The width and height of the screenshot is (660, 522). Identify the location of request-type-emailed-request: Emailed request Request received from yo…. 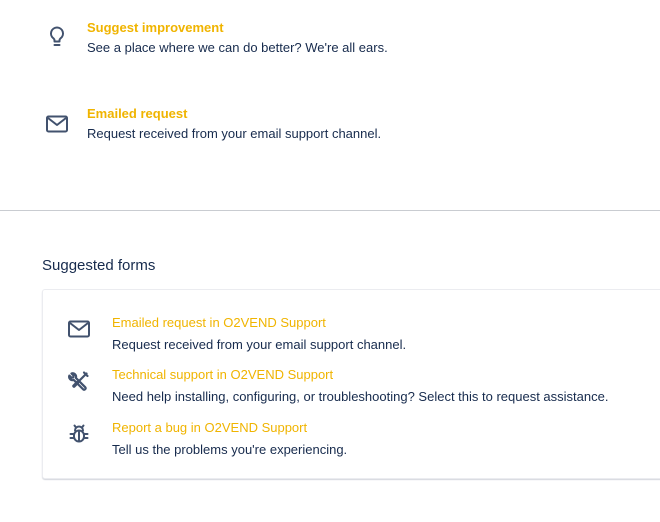
(330, 126).